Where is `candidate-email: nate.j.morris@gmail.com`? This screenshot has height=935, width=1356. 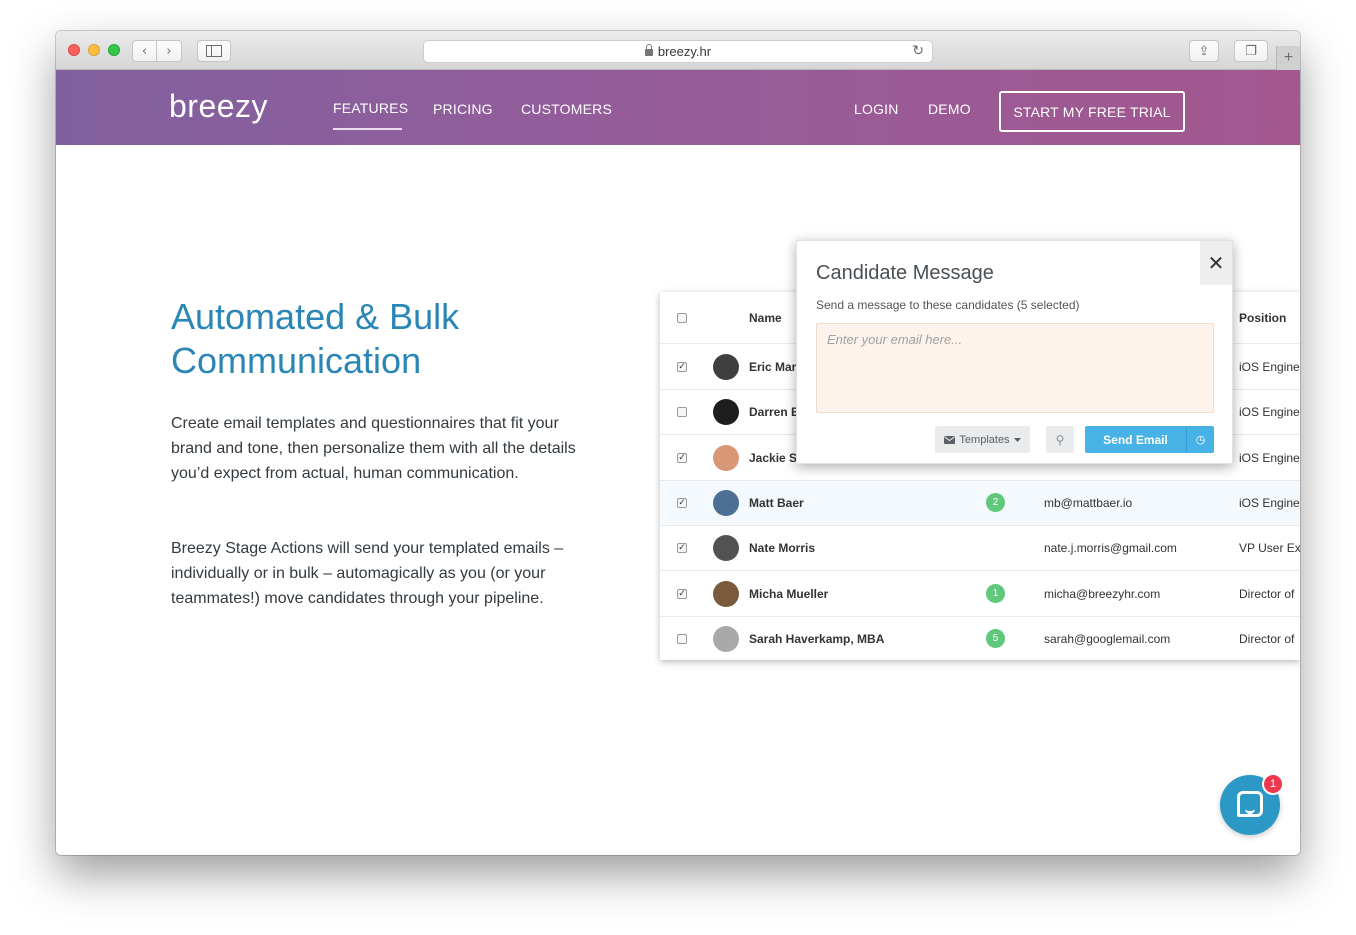 candidate-email: nate.j.morris@gmail.com is located at coordinates (1110, 548).